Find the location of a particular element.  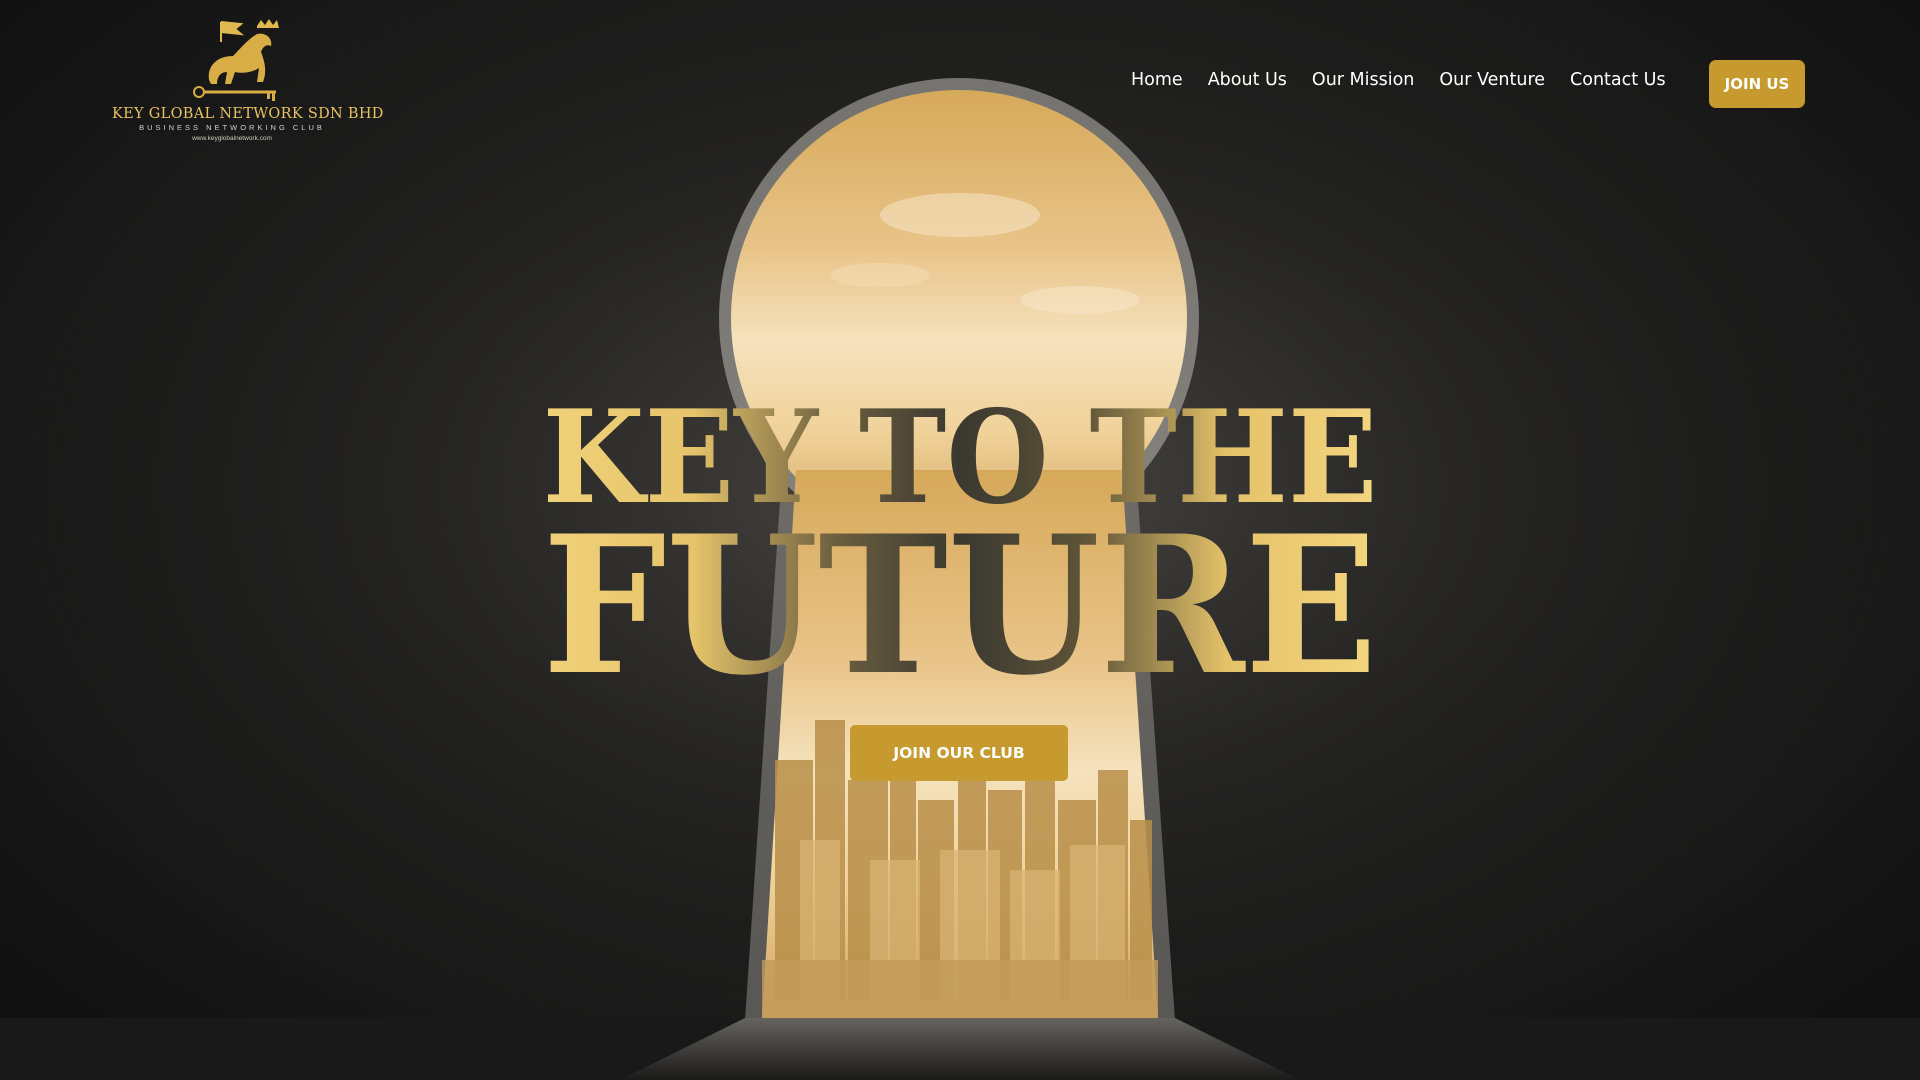

nav-home: Home is located at coordinates (1157, 80).